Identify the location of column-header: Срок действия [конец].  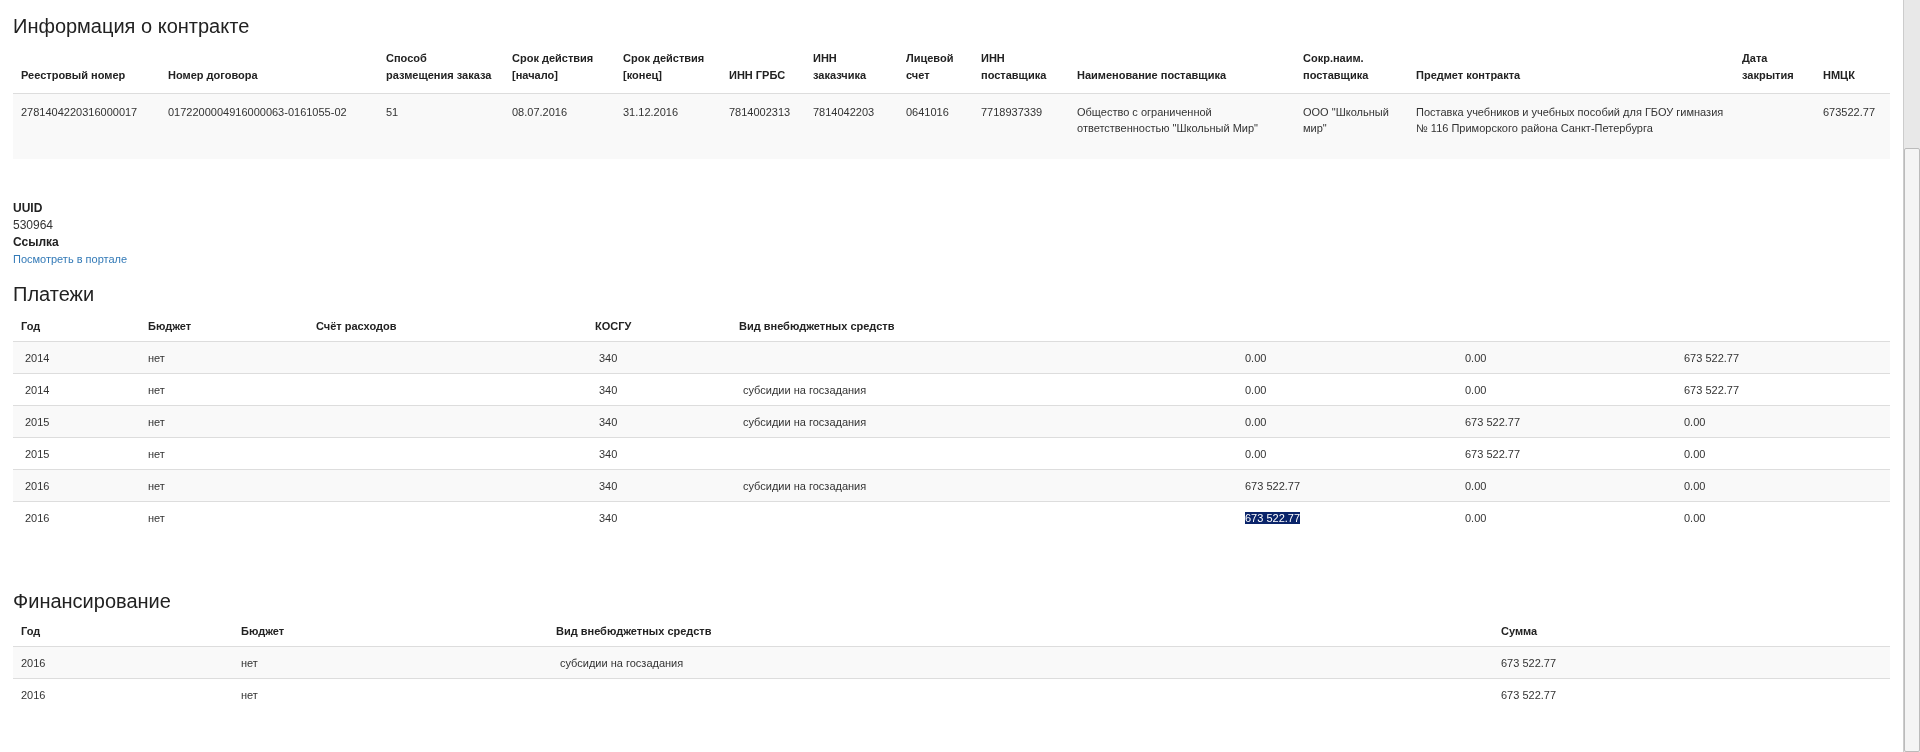
(664, 66).